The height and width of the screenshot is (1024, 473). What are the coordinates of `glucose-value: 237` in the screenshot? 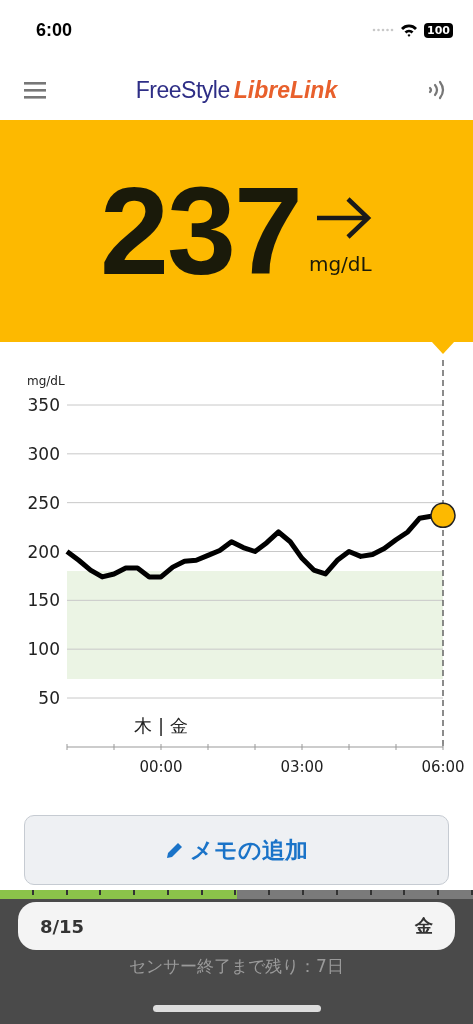 It's located at (200, 231).